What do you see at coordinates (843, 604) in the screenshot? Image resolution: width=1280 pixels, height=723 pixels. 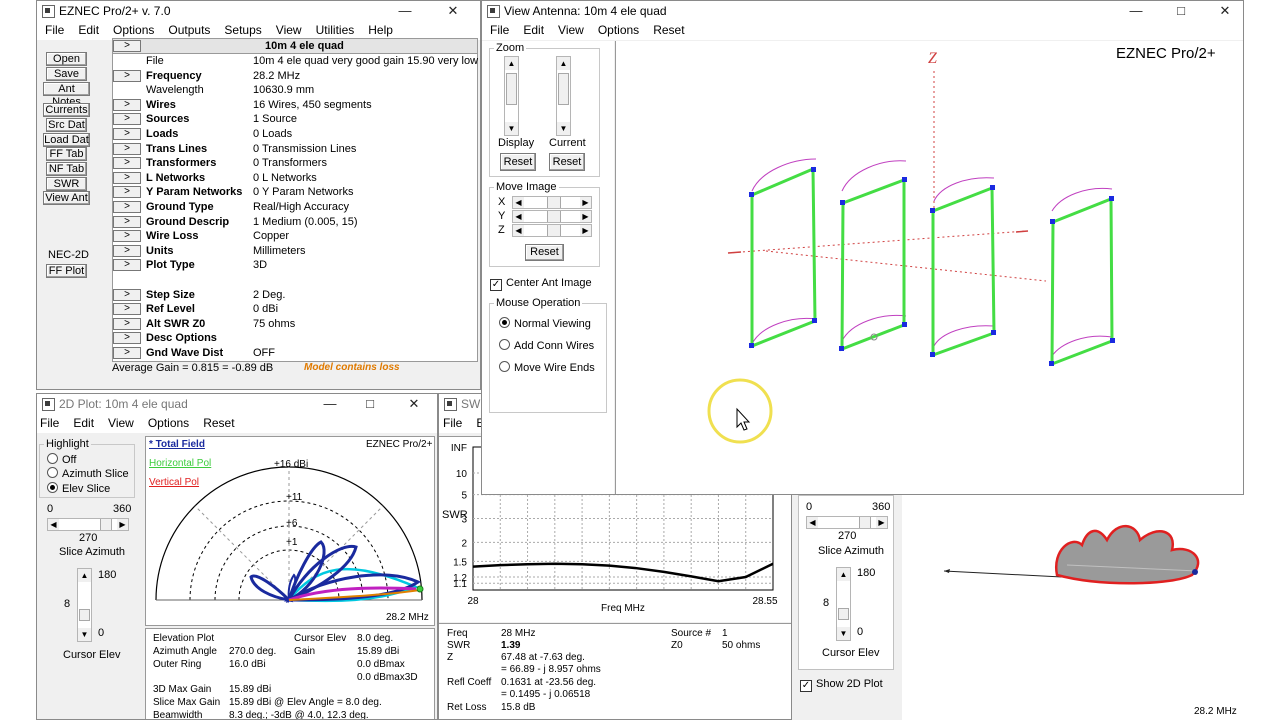 I see `plot3d-cursor-slider: ▲ ▼` at bounding box center [843, 604].